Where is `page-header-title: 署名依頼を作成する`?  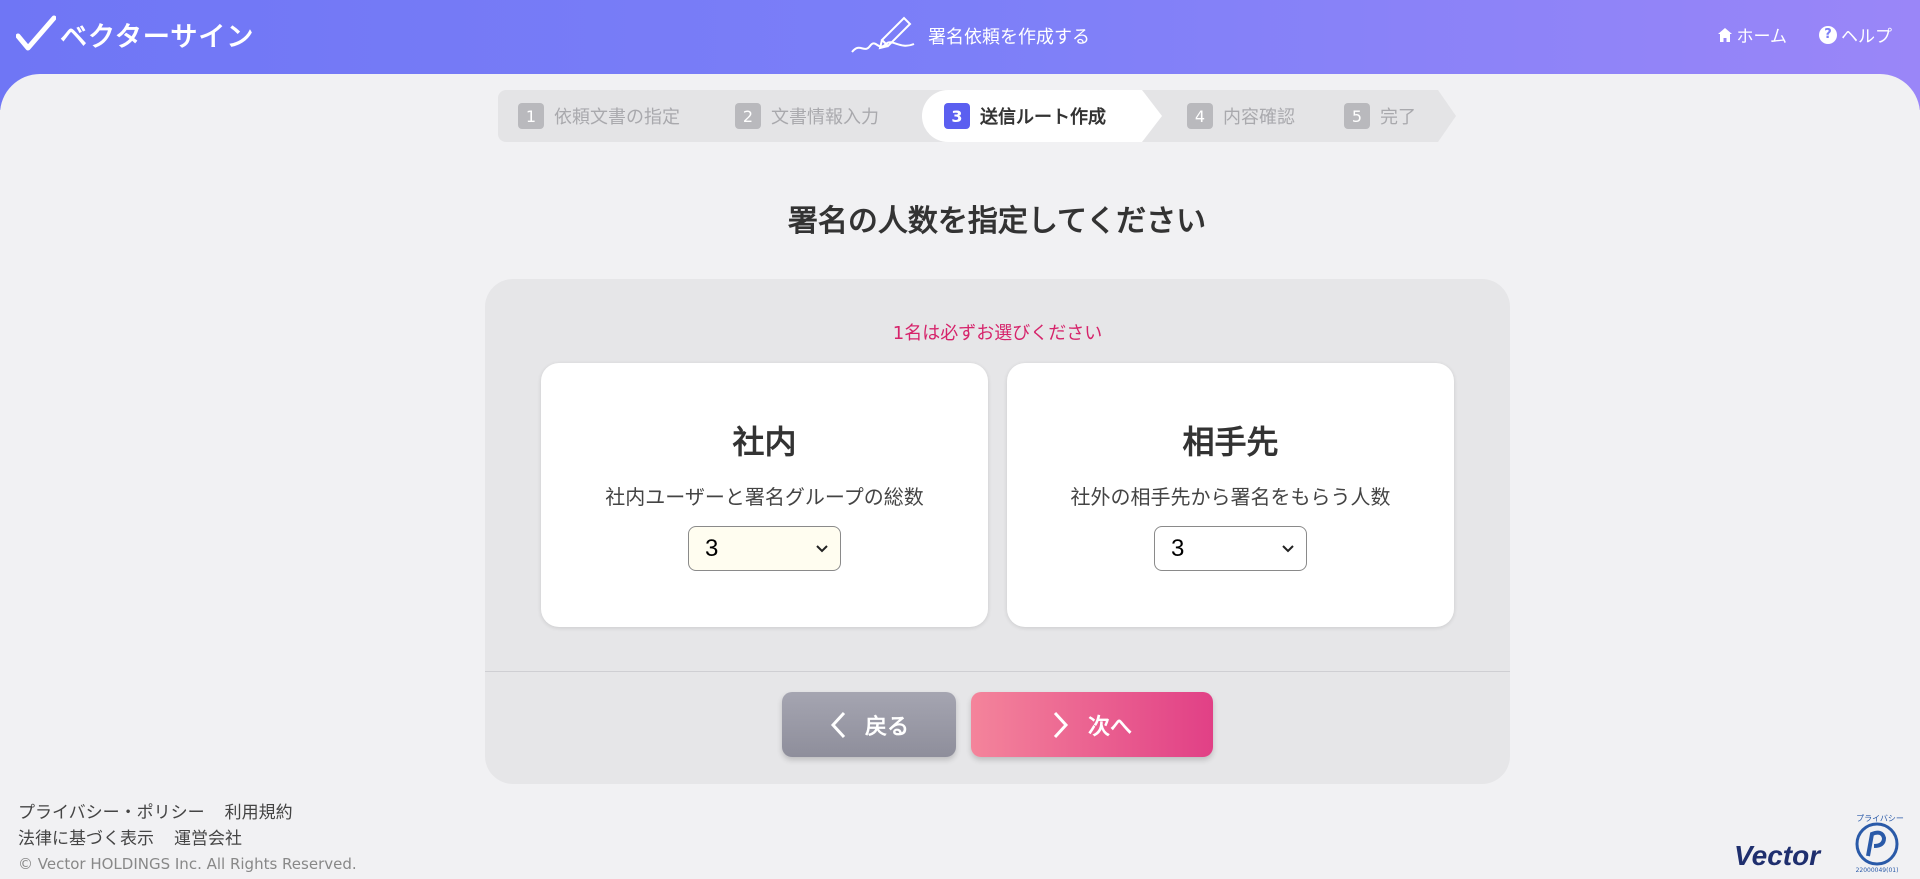
page-header-title: 署名依頼を作成する is located at coordinates (969, 36).